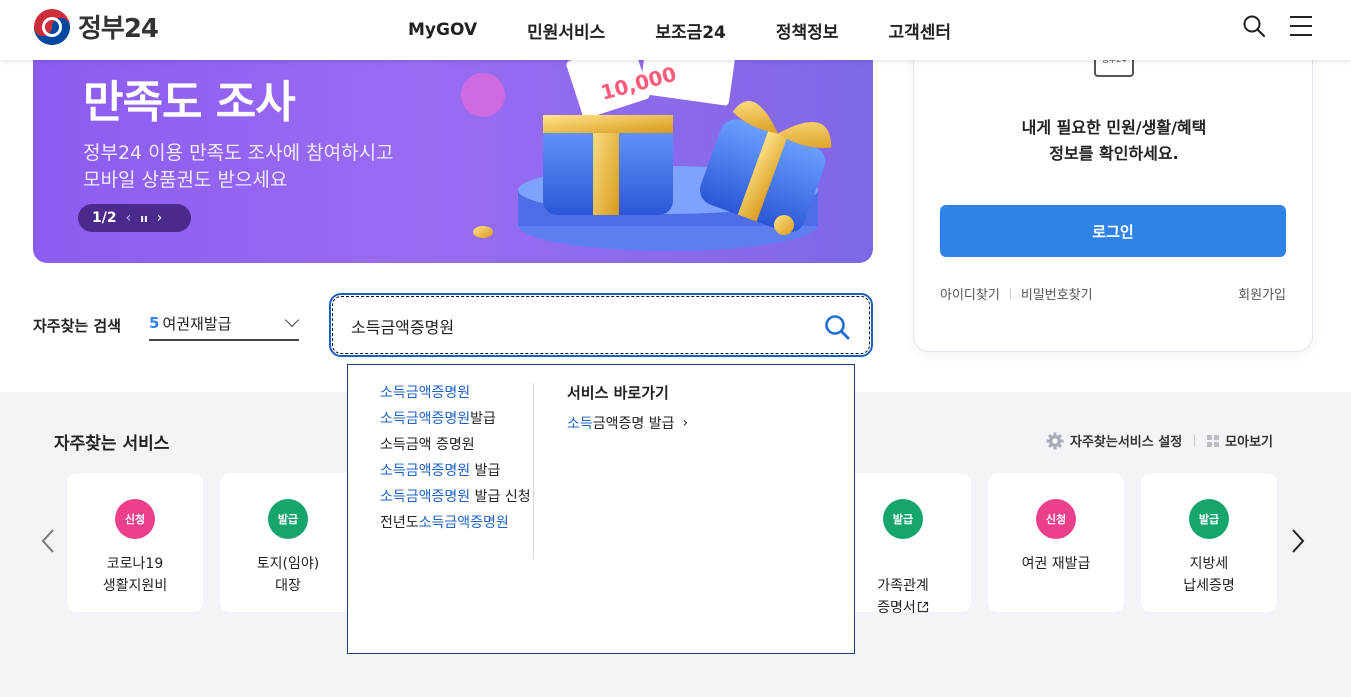 The height and width of the screenshot is (697, 1351). I want to click on banner-title: 만족도 조사, so click(189, 102).